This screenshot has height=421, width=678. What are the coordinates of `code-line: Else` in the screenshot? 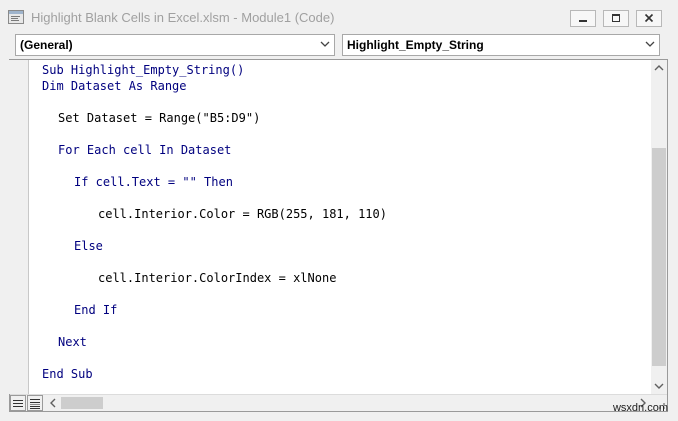 It's located at (88, 246).